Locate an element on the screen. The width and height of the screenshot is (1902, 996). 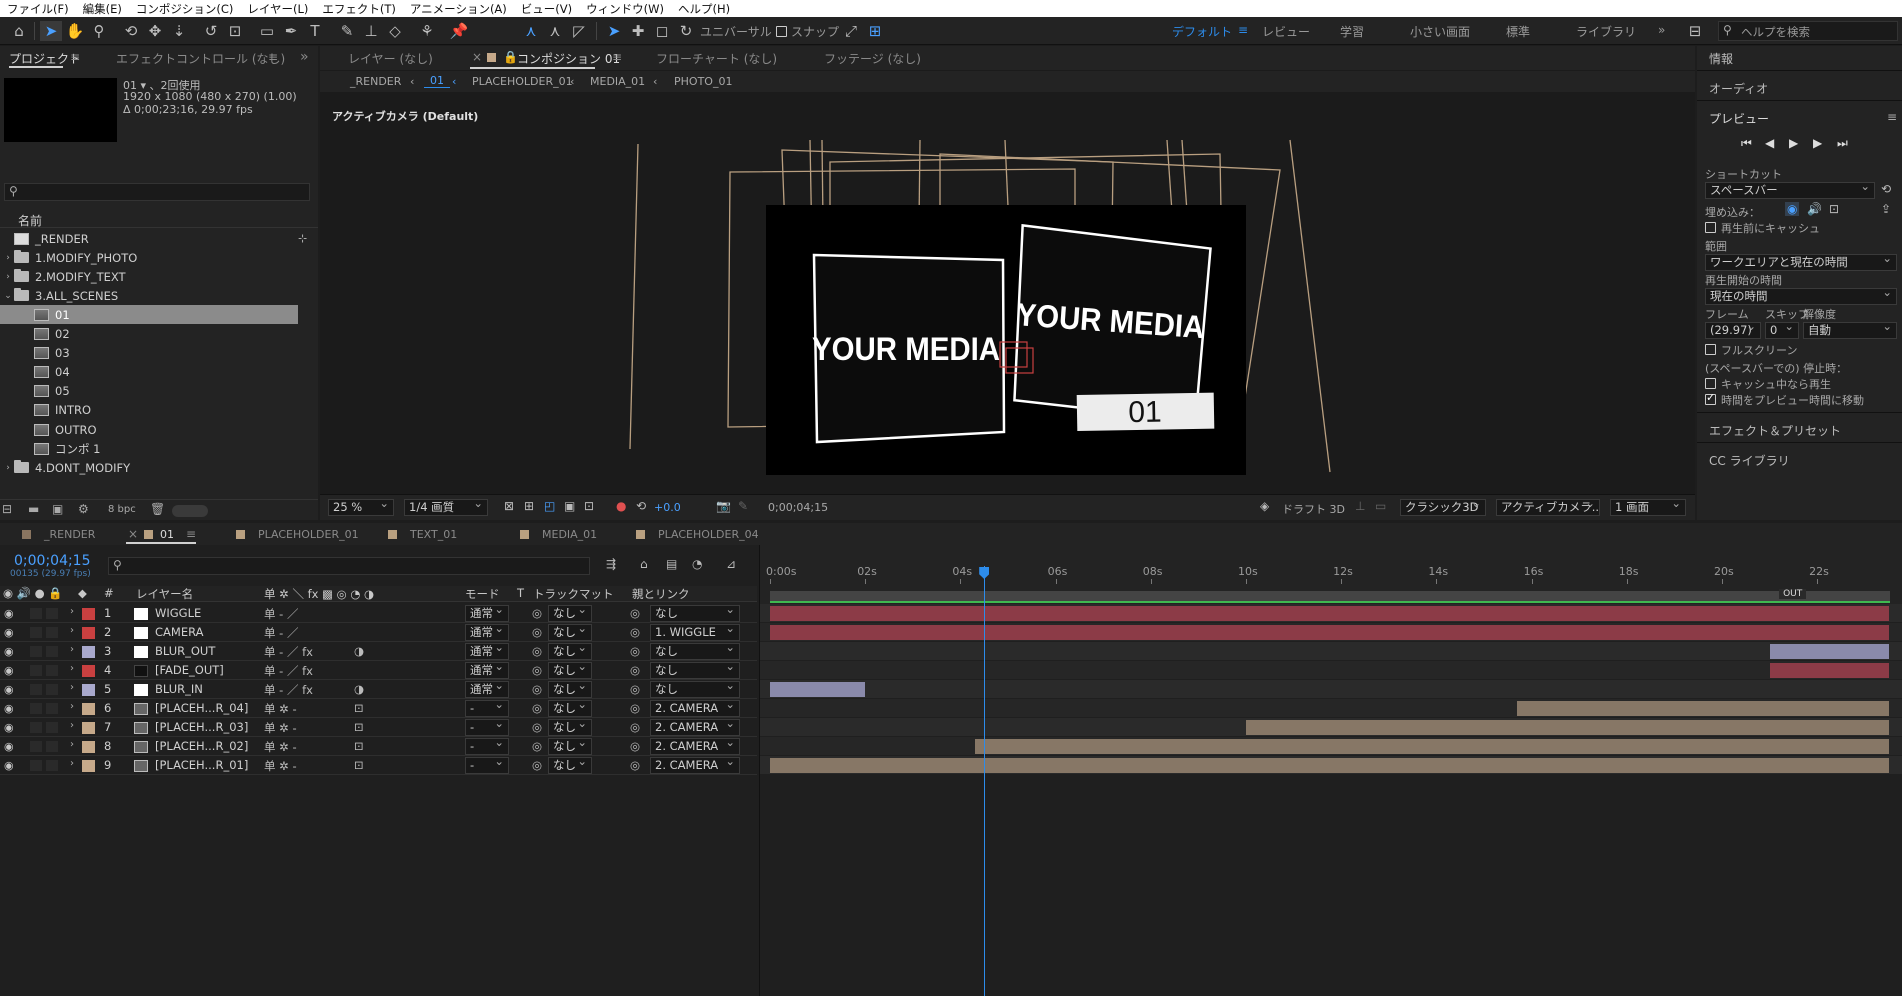
menu-item-2: コンポジション(C) is located at coordinates (185, 9).